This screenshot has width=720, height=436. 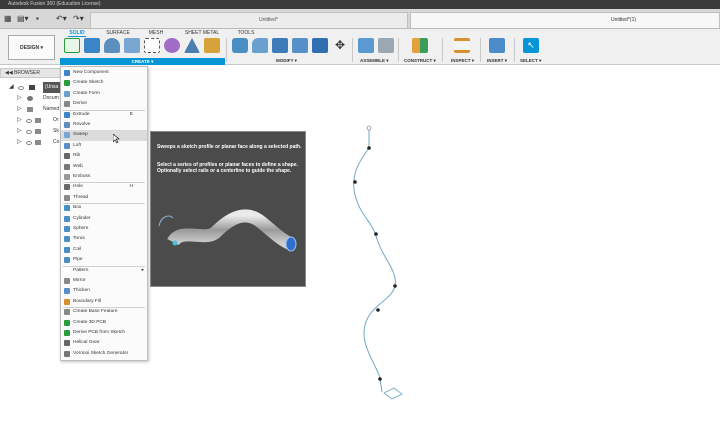 I want to click on profile-sketch, so click(x=393, y=393).